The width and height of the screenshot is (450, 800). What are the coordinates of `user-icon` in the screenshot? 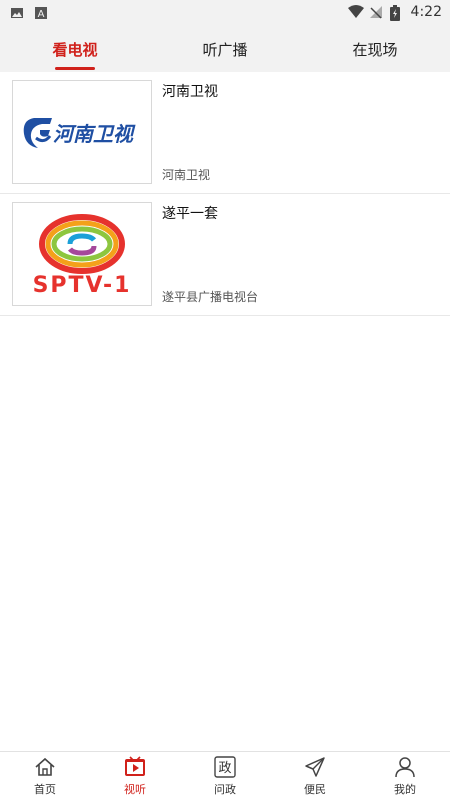 It's located at (405, 767).